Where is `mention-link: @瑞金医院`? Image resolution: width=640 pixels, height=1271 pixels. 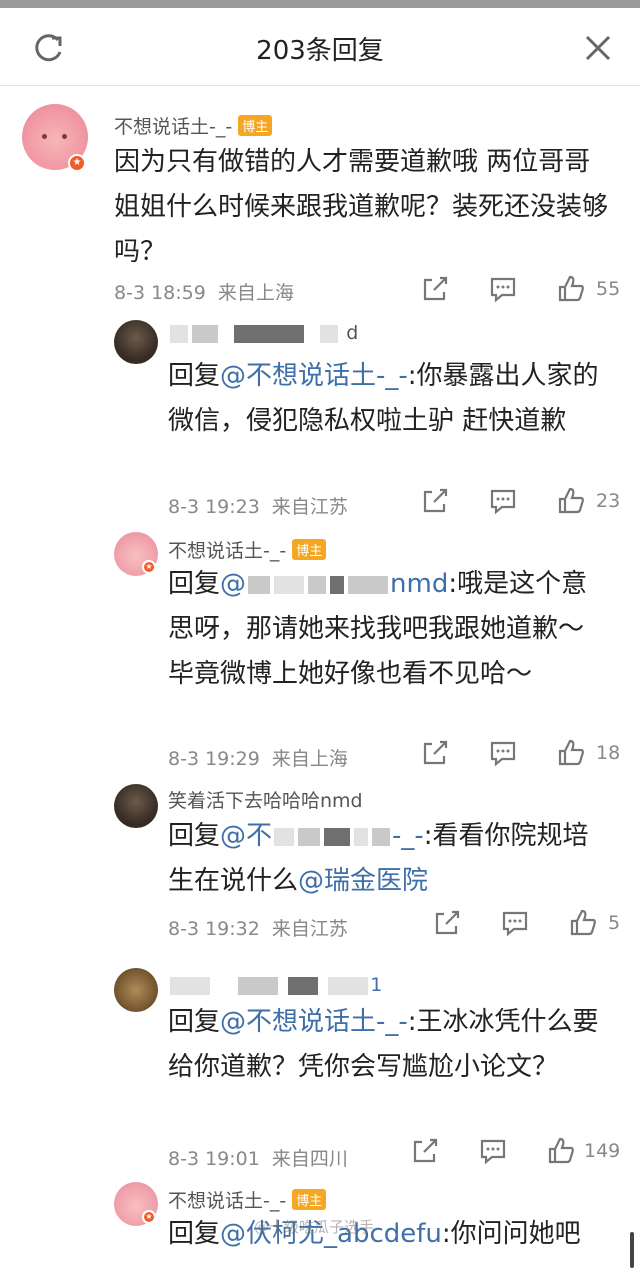 mention-link: @瑞金医院 is located at coordinates (363, 881).